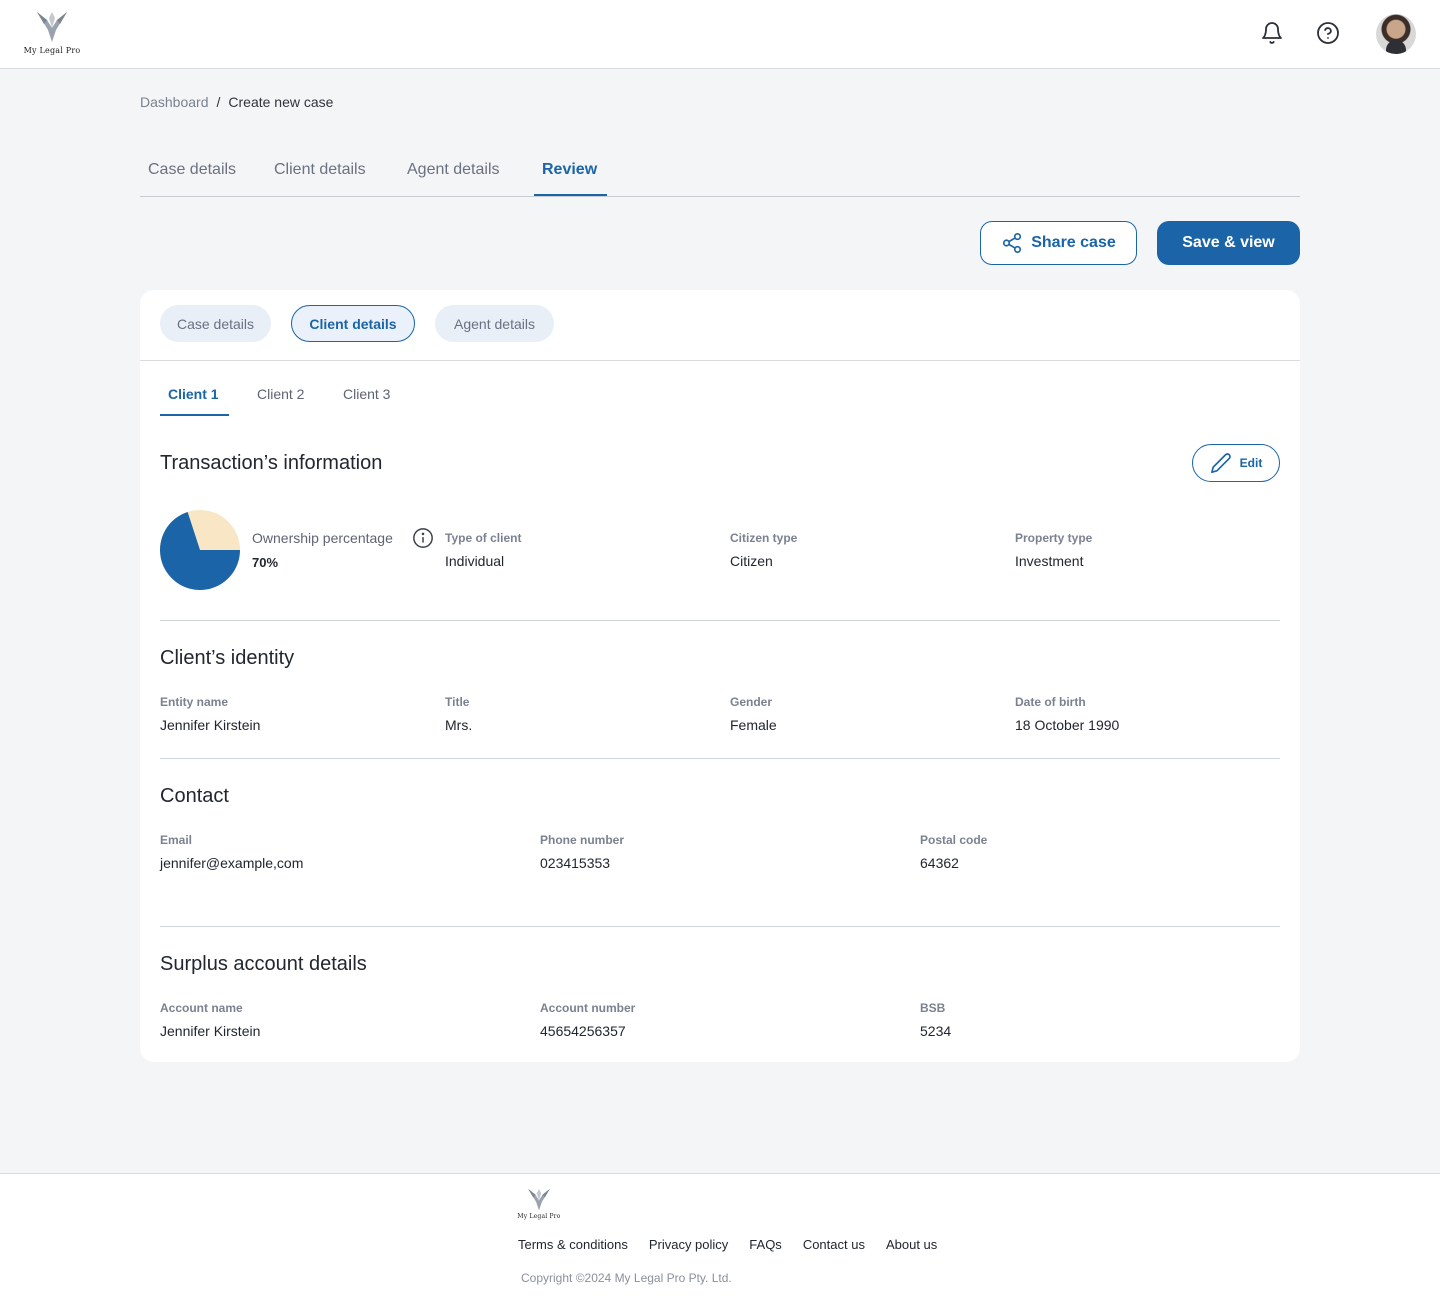 This screenshot has width=1440, height=1302. I want to click on share-case-button: Share case, so click(1058, 243).